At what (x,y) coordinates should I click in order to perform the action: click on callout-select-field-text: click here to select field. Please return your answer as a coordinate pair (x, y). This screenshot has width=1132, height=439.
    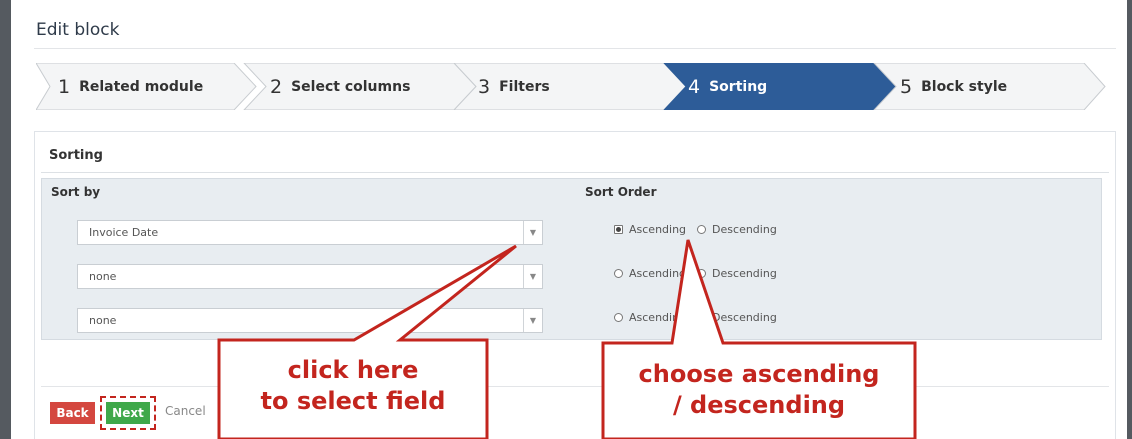
    Looking at the image, I should click on (353, 385).